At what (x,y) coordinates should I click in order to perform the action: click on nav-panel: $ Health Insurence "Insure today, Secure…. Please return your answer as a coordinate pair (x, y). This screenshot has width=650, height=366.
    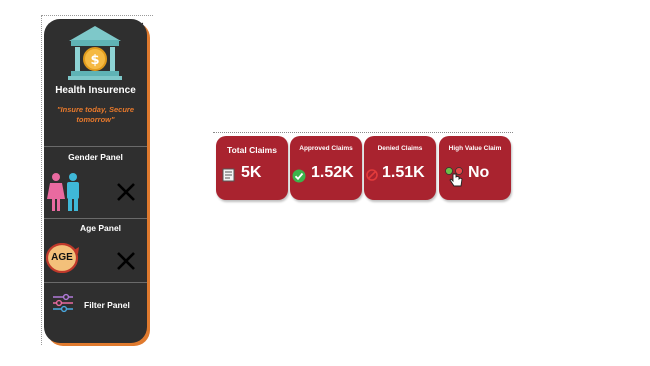
    Looking at the image, I should click on (95, 181).